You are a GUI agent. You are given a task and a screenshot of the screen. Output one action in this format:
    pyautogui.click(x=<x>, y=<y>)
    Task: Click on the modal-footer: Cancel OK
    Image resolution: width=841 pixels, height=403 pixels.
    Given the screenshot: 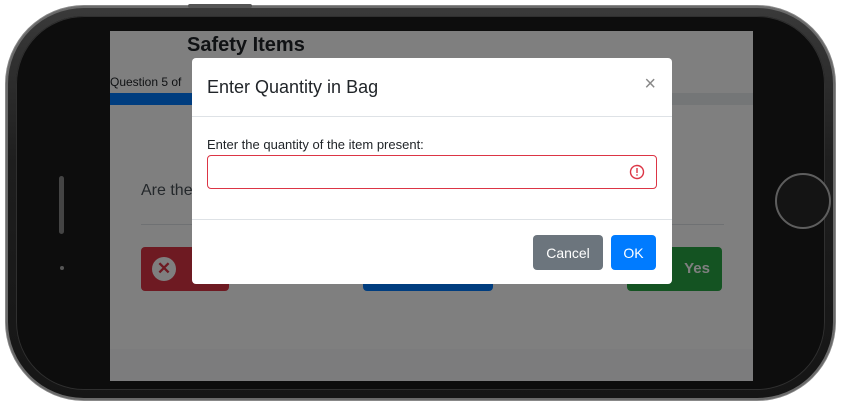 What is the action you would take?
    pyautogui.click(x=432, y=252)
    